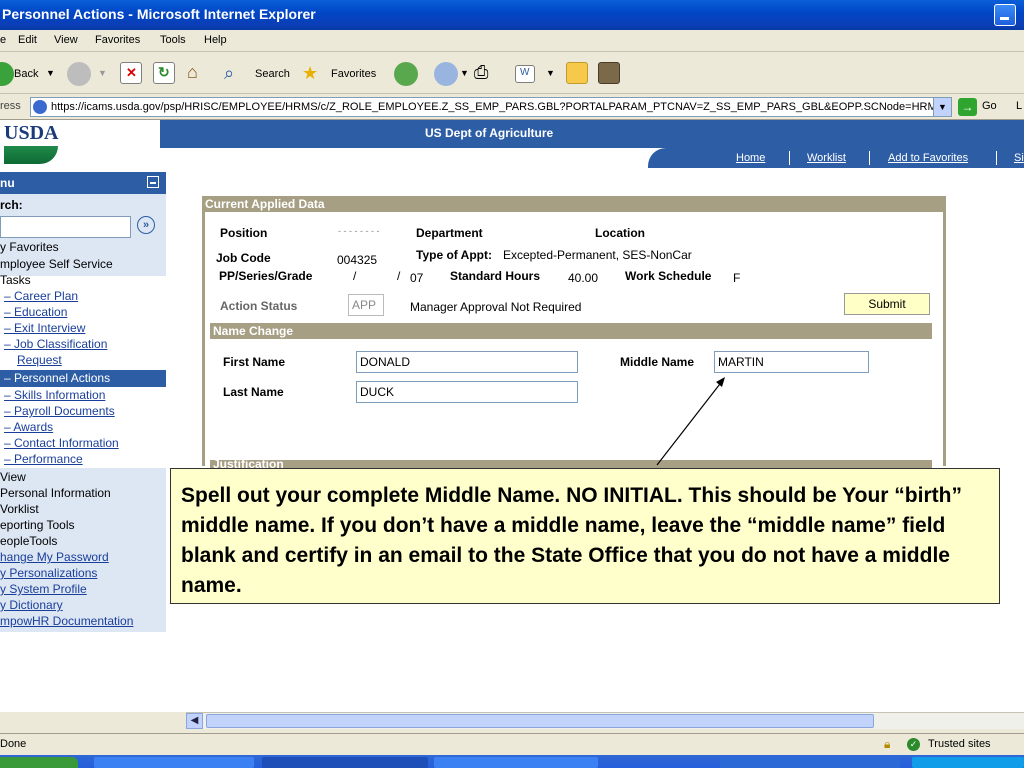  What do you see at coordinates (54, 395) in the screenshot?
I see `menu-item-skills-information: – Skills Information` at bounding box center [54, 395].